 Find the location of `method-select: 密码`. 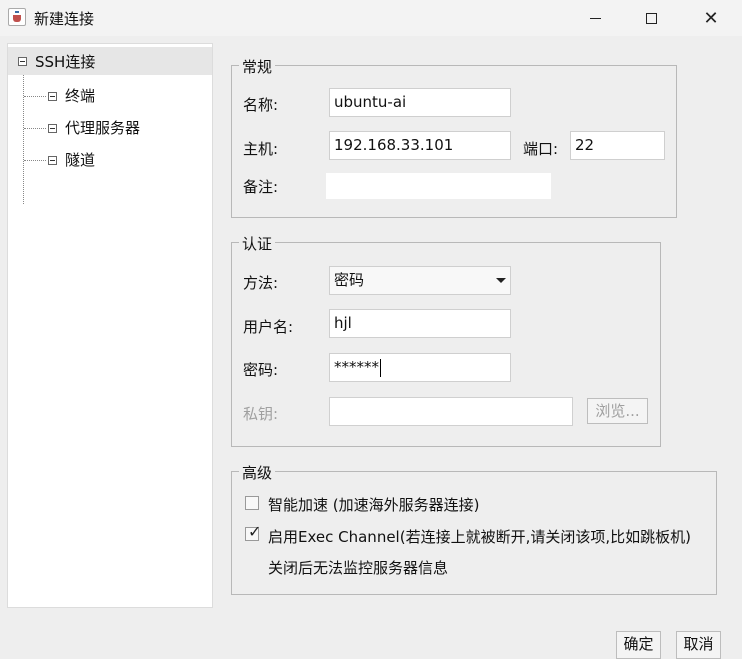

method-select: 密码 is located at coordinates (420, 280).